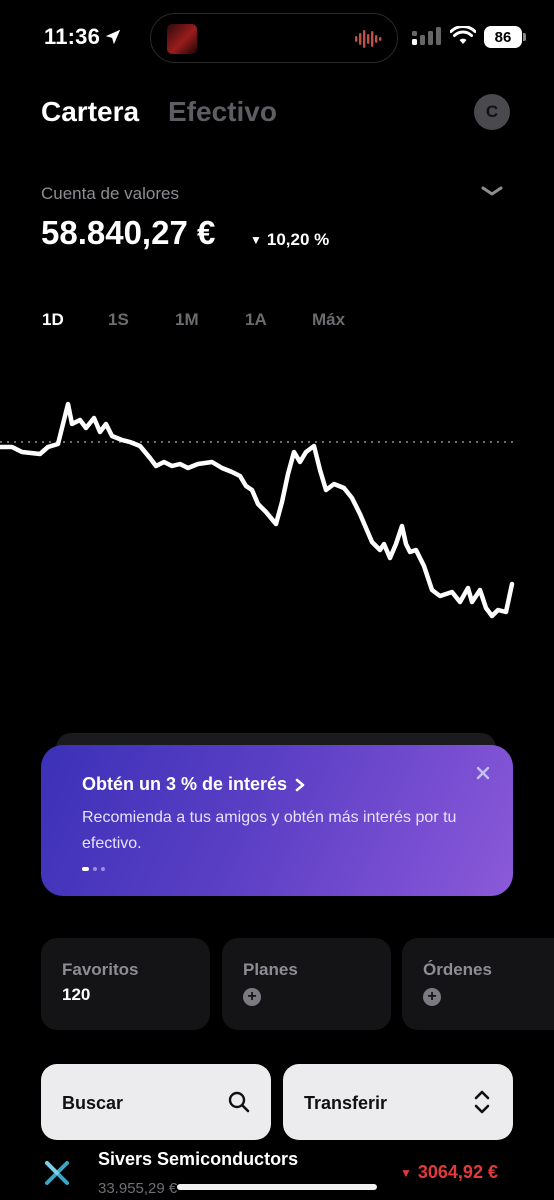 The image size is (554, 1200). I want to click on chevron-right-icon, so click(300, 784).